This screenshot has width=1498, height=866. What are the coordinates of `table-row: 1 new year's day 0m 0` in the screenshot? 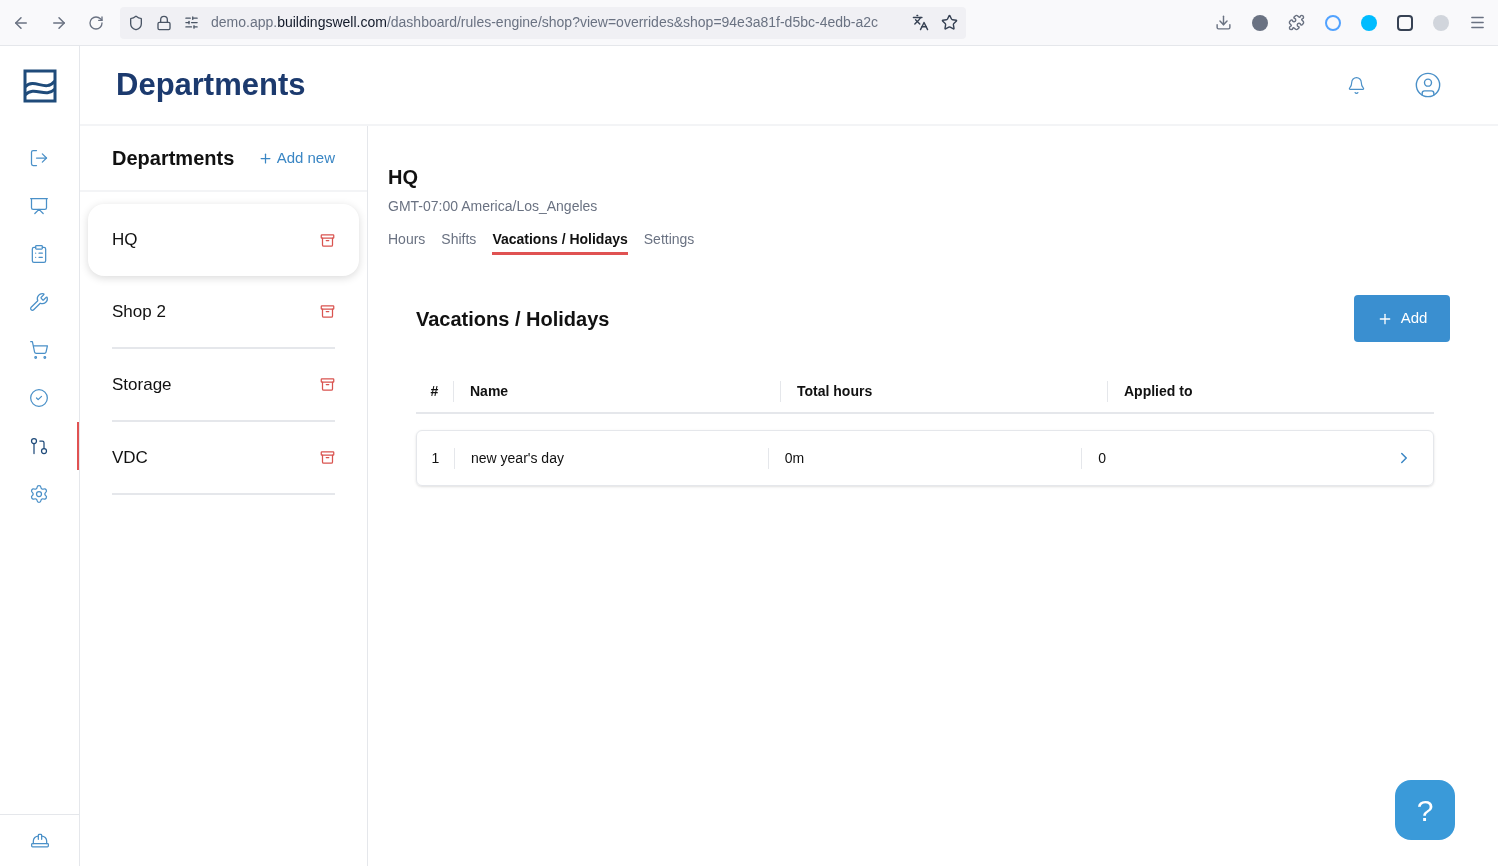 It's located at (925, 458).